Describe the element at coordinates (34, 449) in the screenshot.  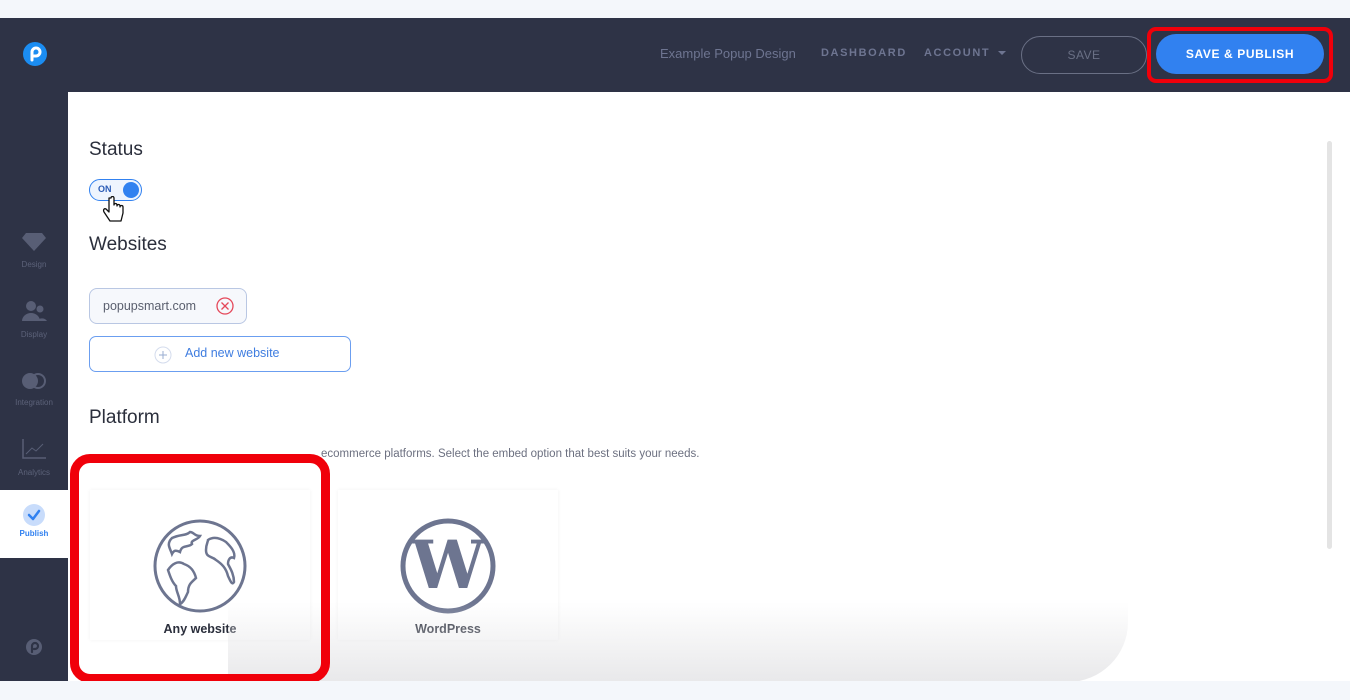
I see `chart-icon` at that location.